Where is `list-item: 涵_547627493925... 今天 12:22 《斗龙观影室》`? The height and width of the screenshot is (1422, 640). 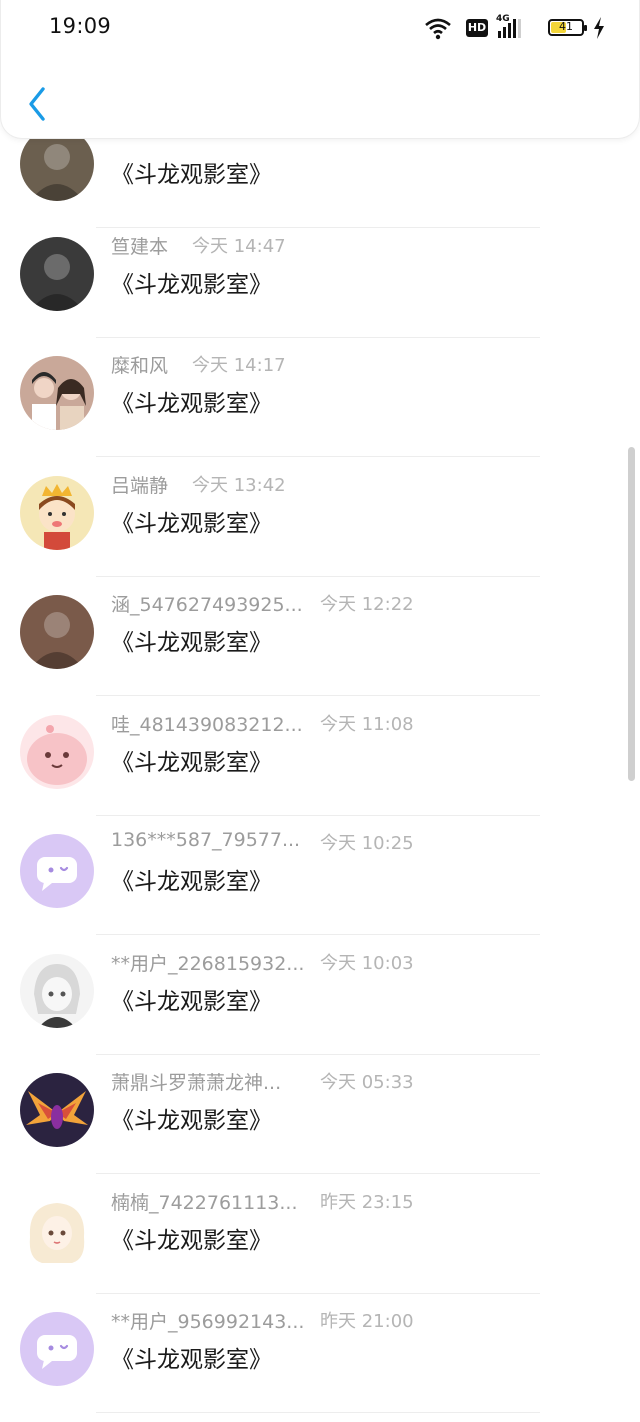
list-item: 涵_547627493925... 今天 12:22 《斗龙观影室》 is located at coordinates (320, 641).